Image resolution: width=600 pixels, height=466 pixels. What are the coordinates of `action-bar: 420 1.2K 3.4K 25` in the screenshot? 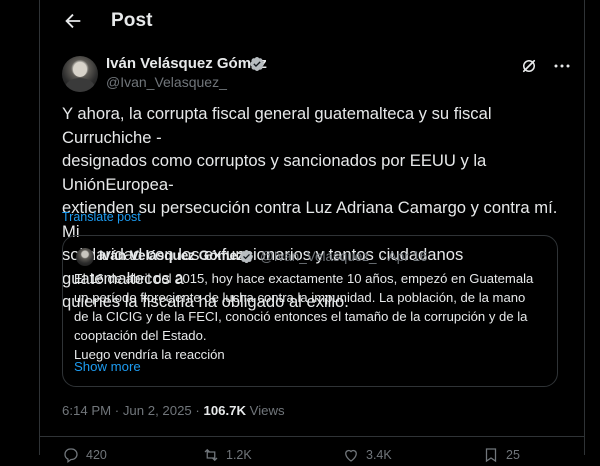 It's located at (317, 456).